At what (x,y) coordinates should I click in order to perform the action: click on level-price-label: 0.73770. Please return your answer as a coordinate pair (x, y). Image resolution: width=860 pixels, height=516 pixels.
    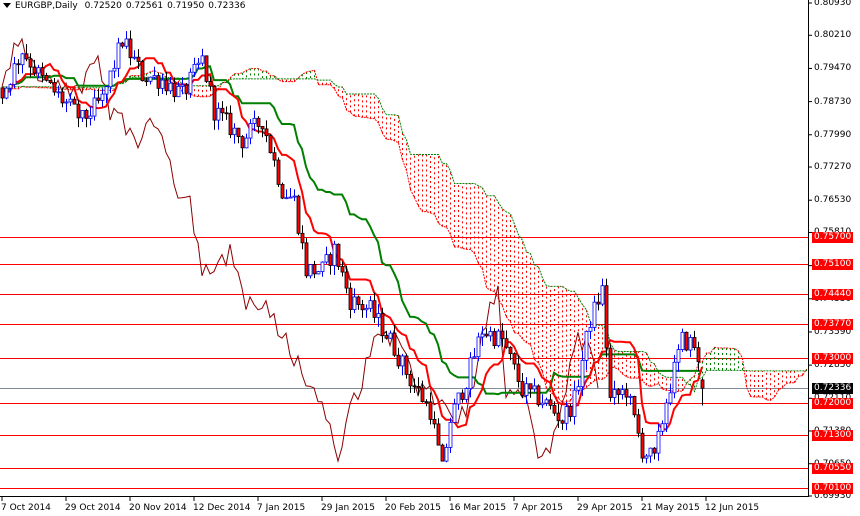
    Looking at the image, I should click on (833, 324).